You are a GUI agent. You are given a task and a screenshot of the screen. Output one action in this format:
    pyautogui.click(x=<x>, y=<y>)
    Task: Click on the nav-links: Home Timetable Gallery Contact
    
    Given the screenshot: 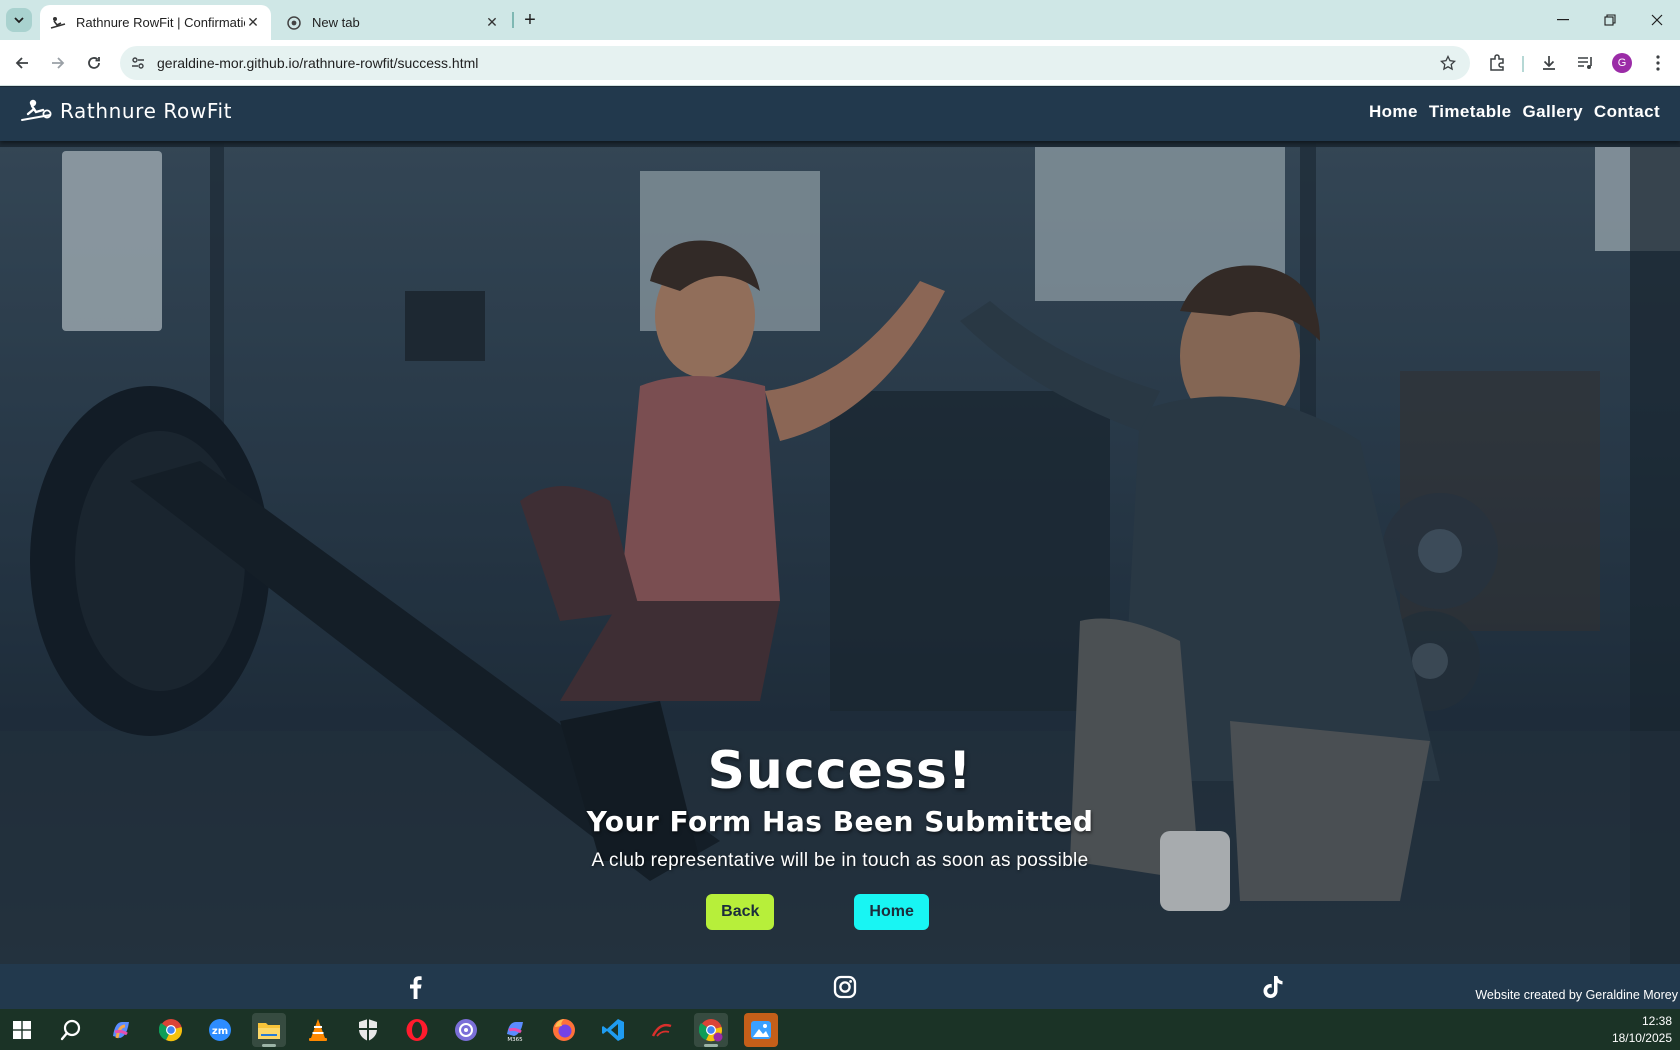 What is the action you would take?
    pyautogui.click(x=1514, y=112)
    